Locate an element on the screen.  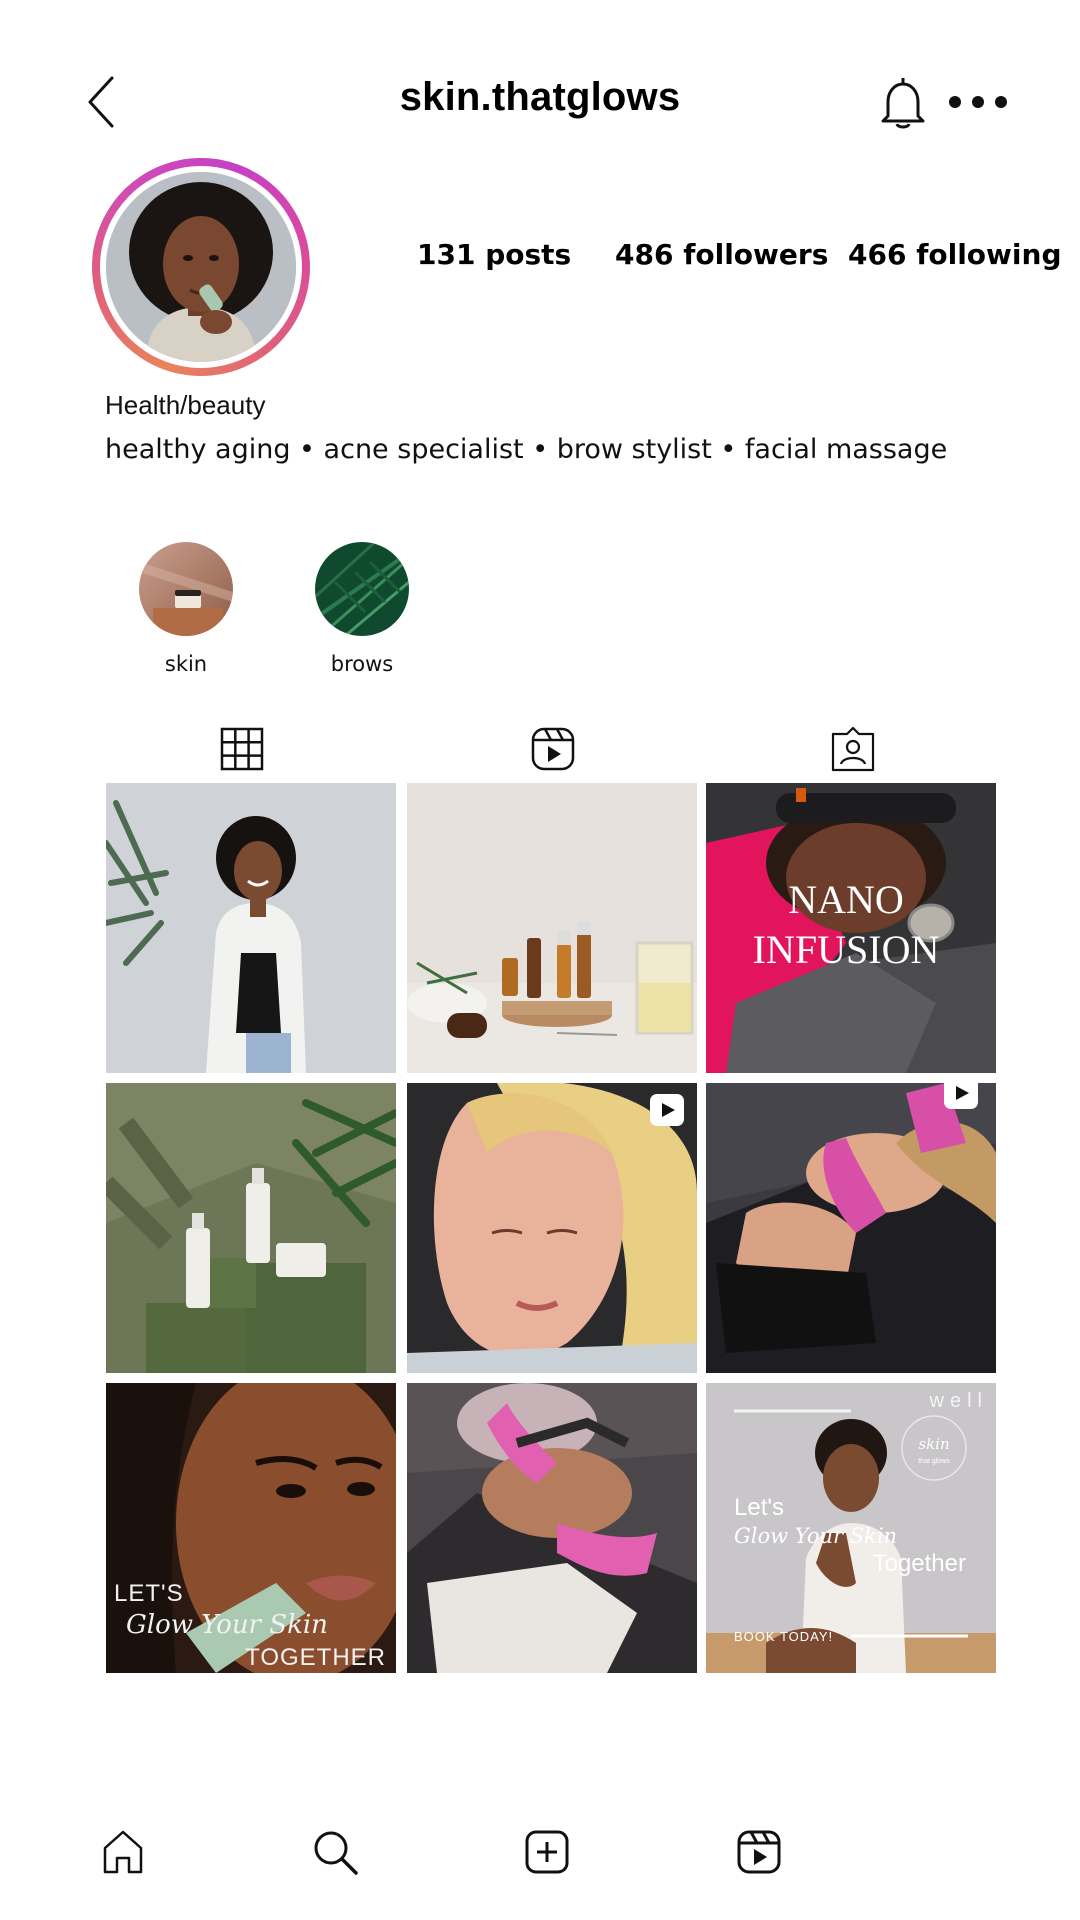
profile-avatar is located at coordinates (201, 267).